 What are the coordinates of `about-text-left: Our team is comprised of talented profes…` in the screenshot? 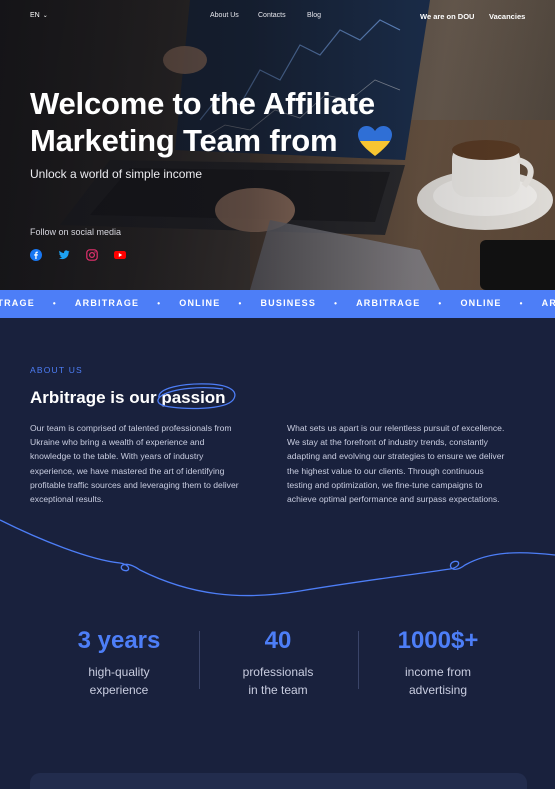 It's located at (134, 464).